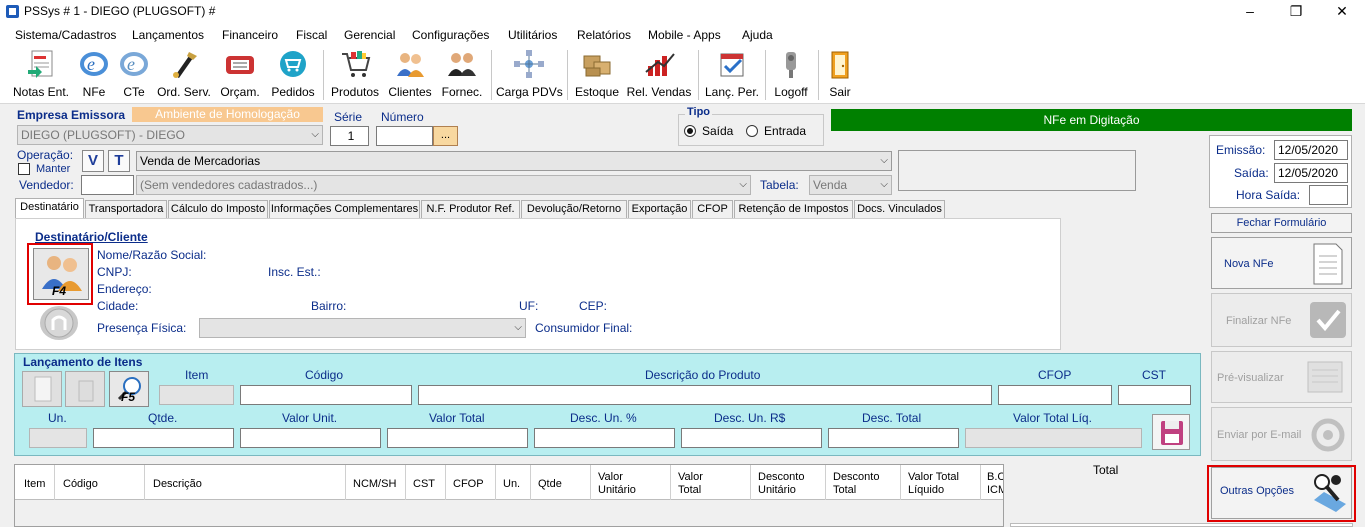  Describe the element at coordinates (850, 185) in the screenshot. I see `tabela-select: Venda ⌵` at that location.